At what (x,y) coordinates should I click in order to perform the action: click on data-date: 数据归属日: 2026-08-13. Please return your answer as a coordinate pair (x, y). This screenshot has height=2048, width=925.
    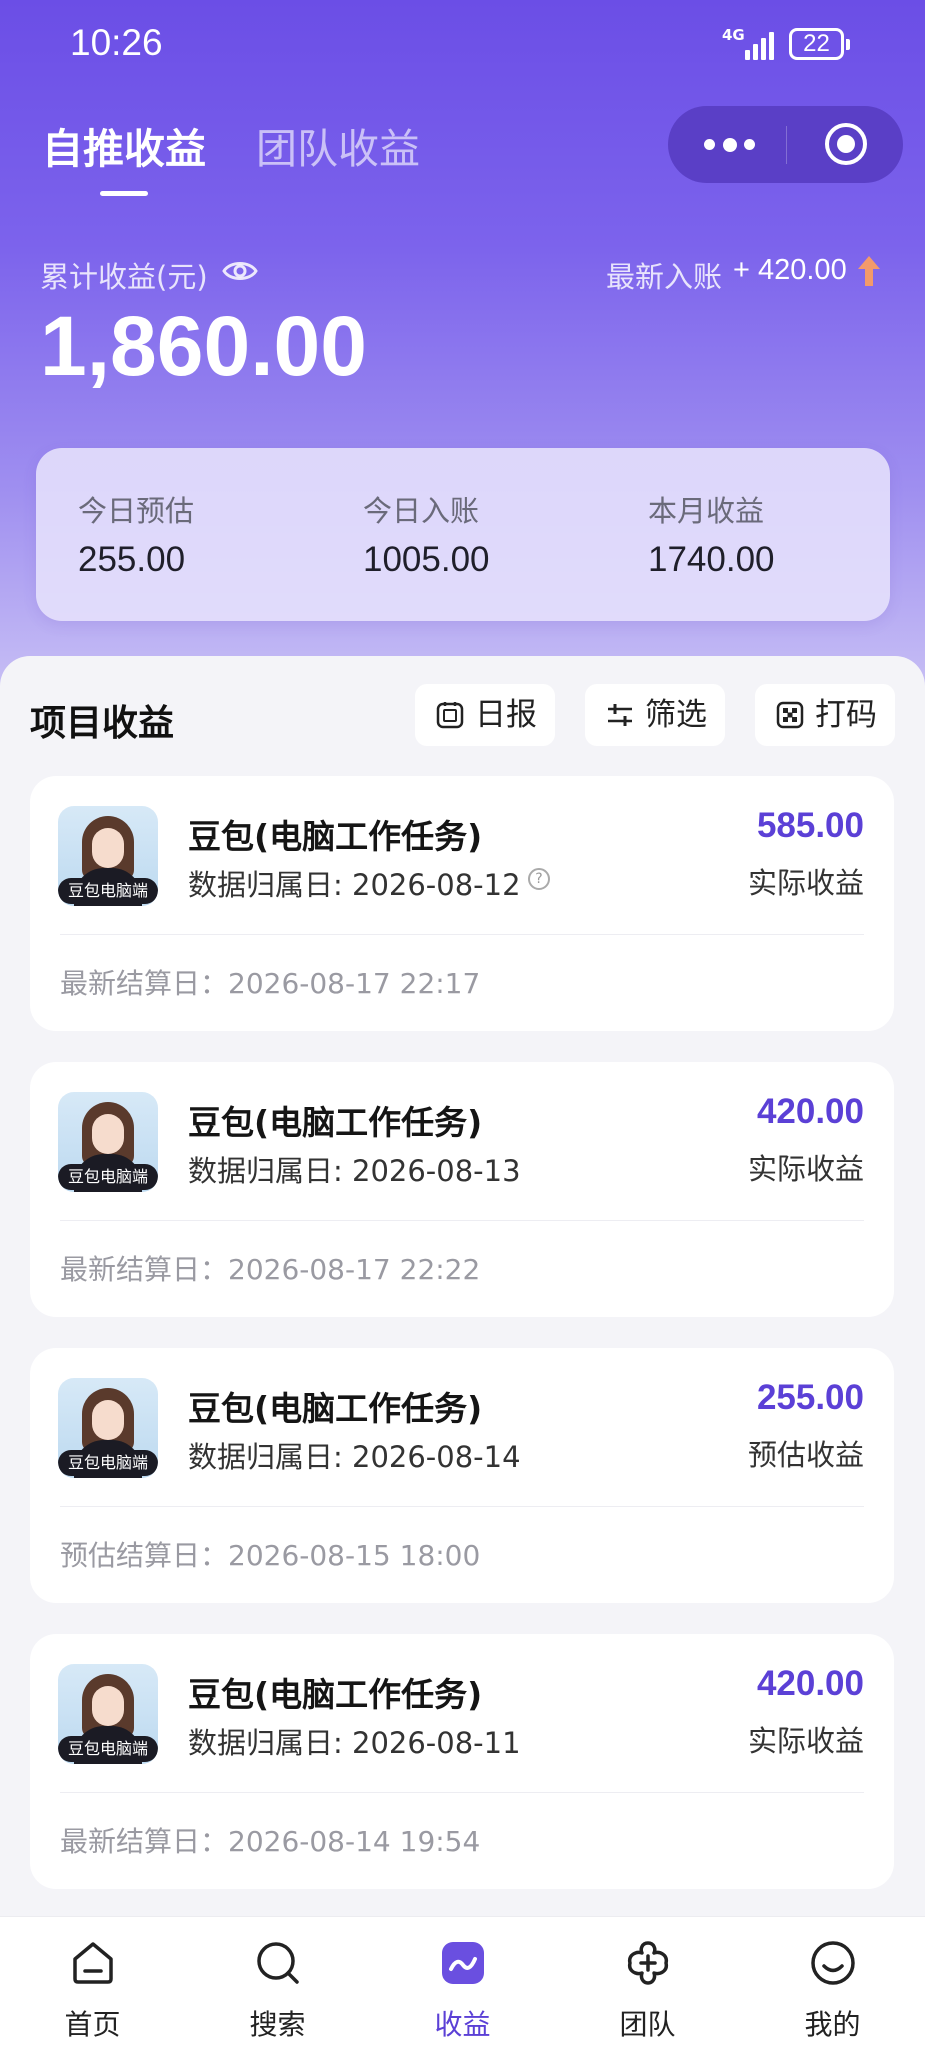
    Looking at the image, I should click on (354, 1171).